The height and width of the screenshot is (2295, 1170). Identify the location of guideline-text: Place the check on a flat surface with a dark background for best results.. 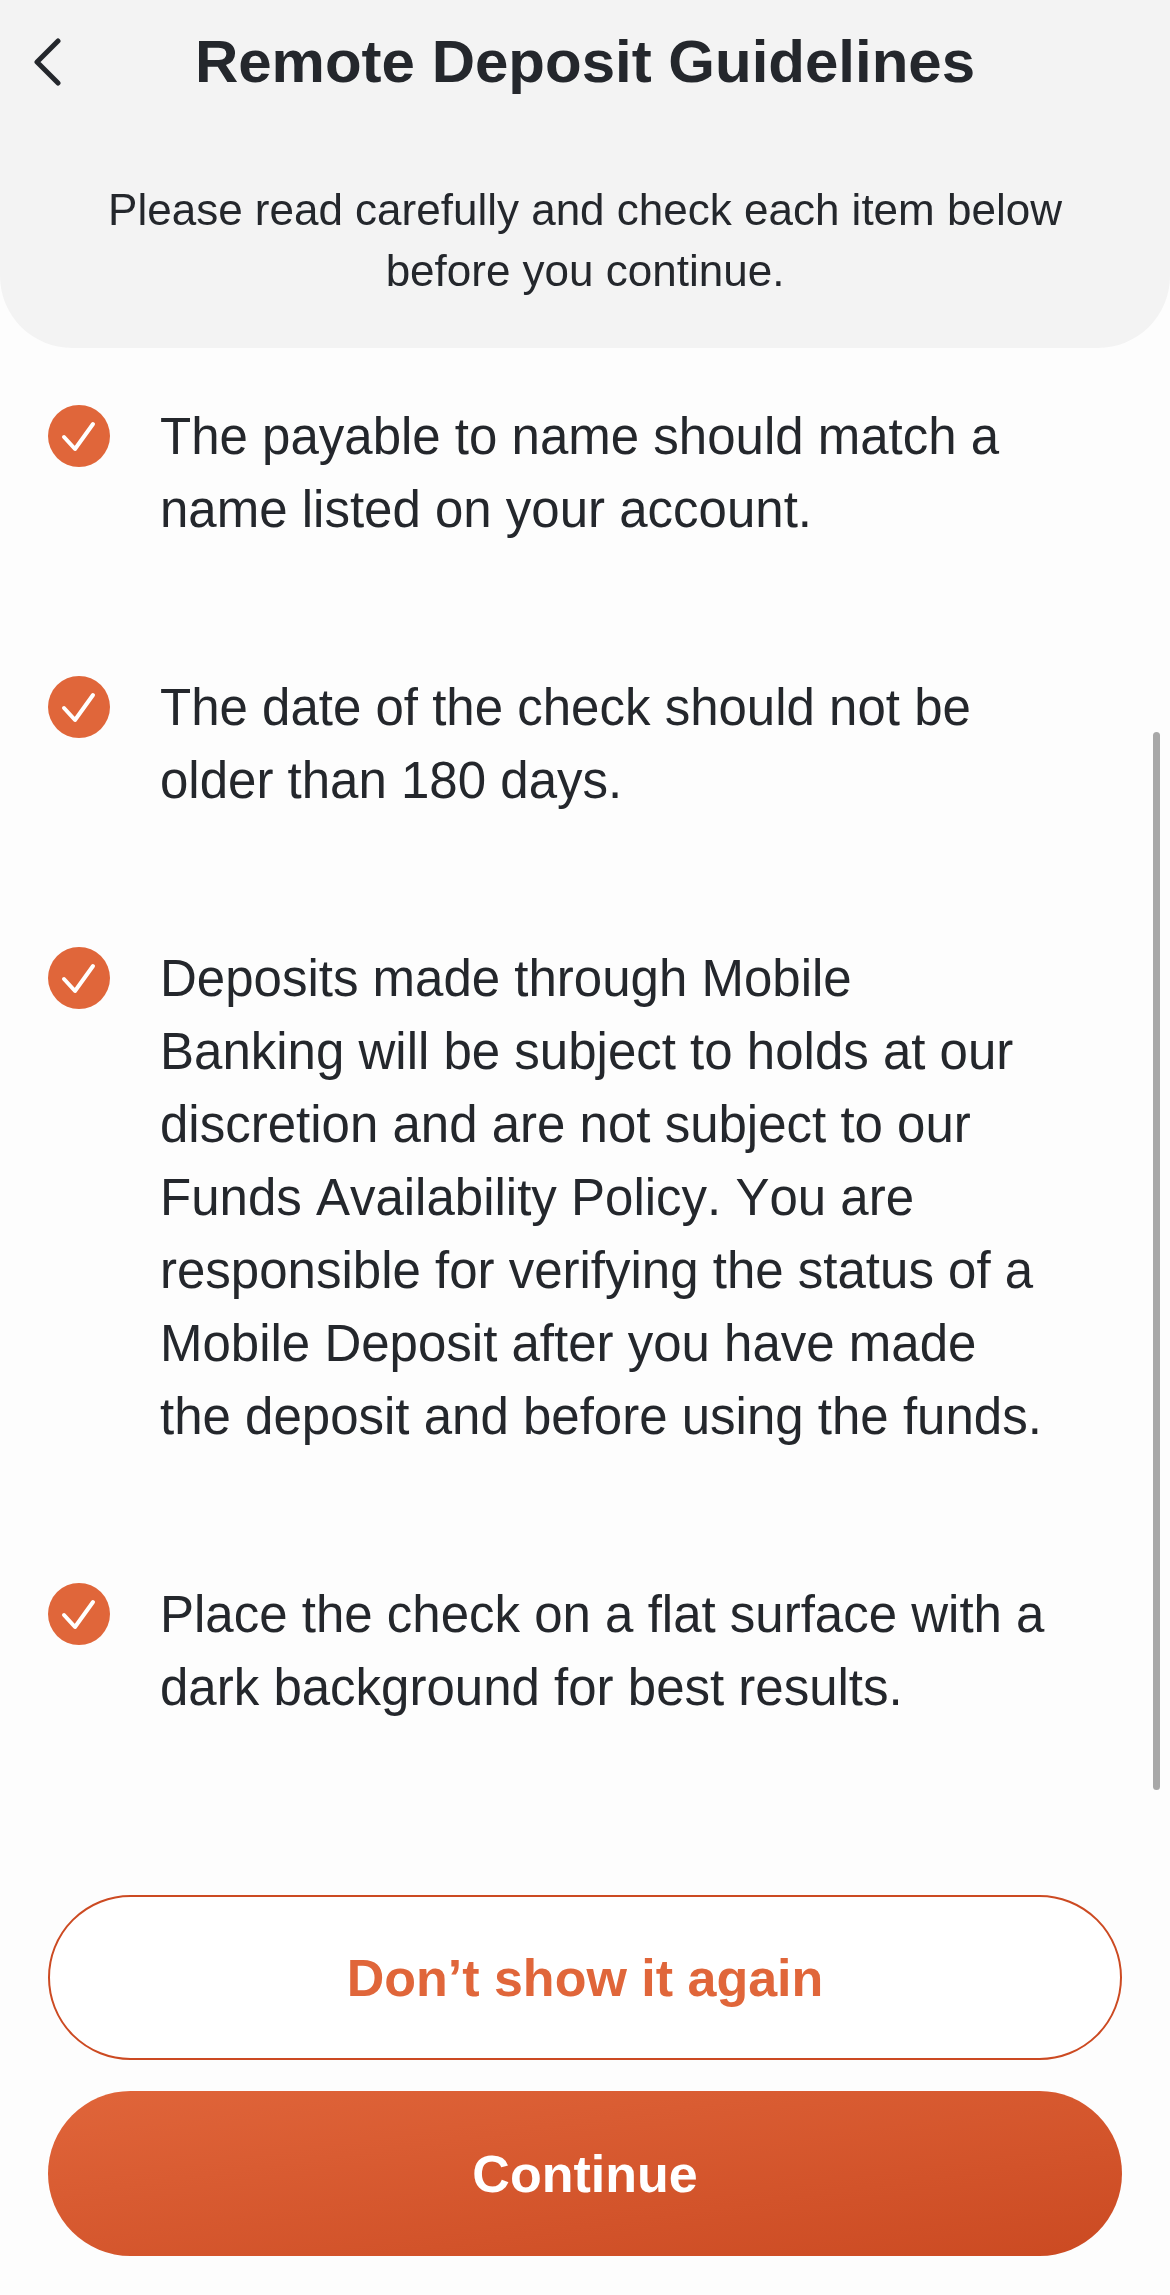
(603, 1651).